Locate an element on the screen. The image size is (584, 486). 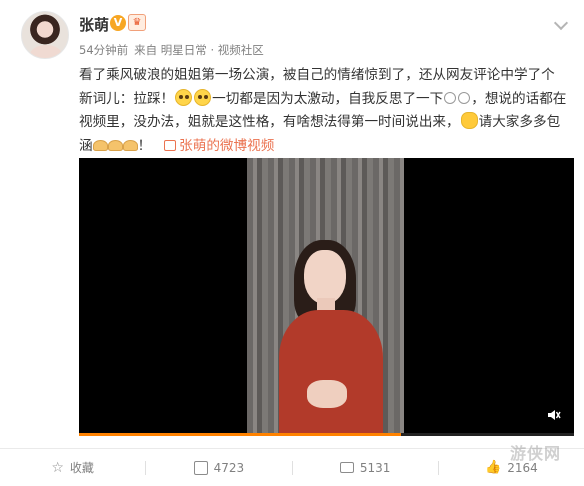
username: 张萌 is located at coordinates (94, 24).